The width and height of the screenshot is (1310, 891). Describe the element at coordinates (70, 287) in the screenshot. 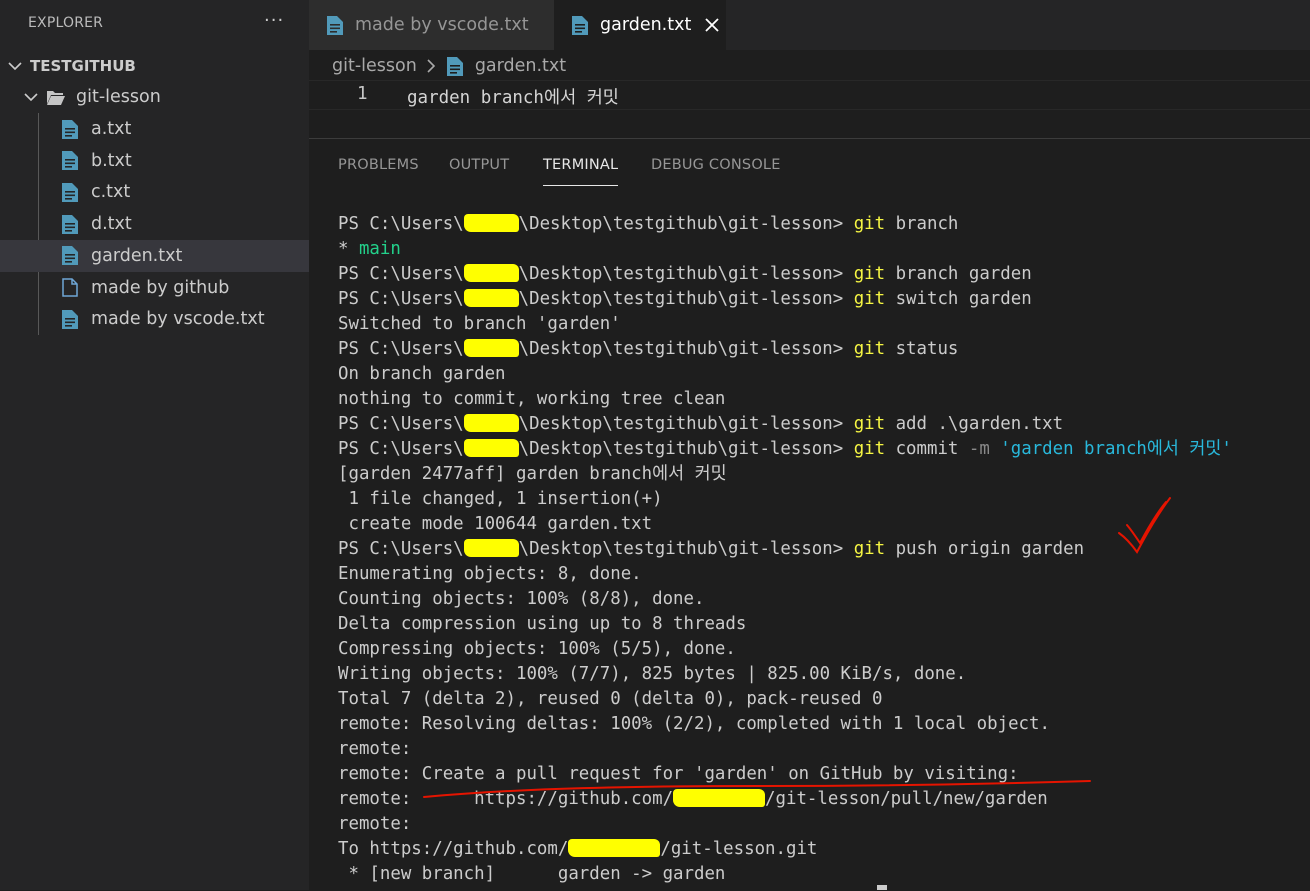

I see `blank-file-icon` at that location.